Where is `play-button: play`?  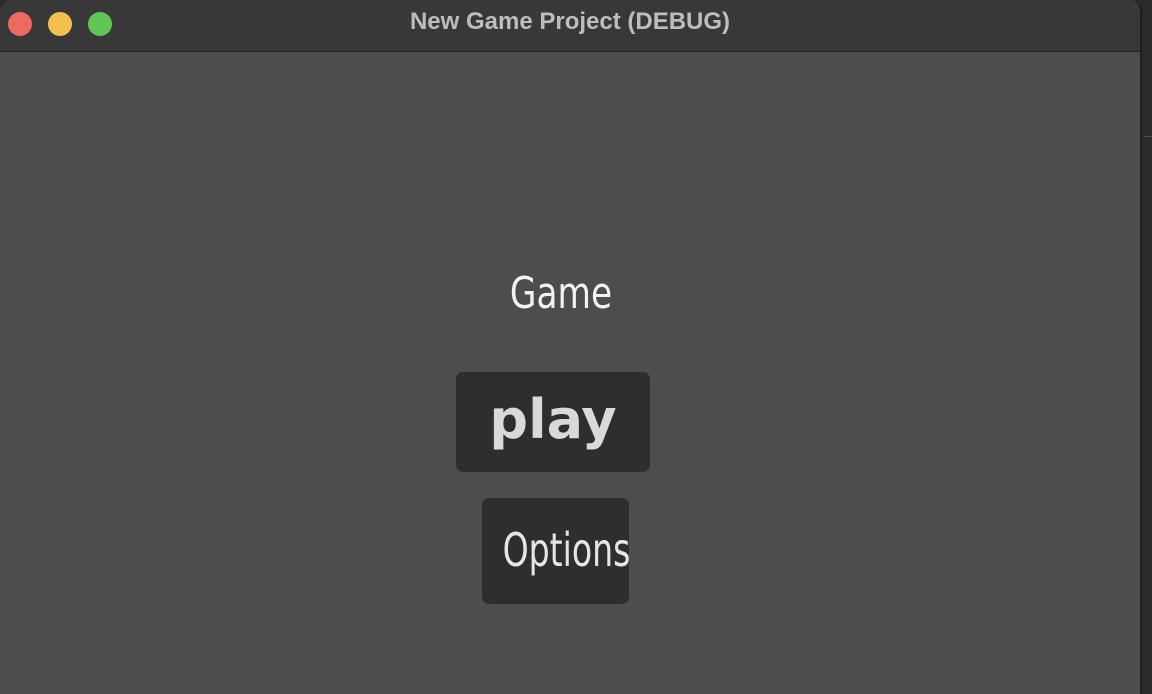
play-button: play is located at coordinates (553, 422).